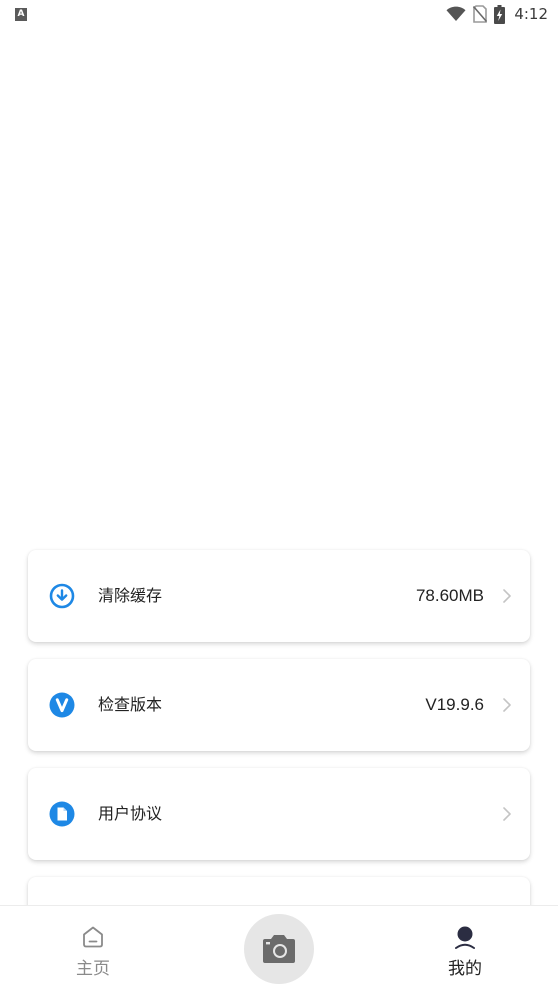 The width and height of the screenshot is (558, 992). What do you see at coordinates (456, 13) in the screenshot?
I see `wifi-icon` at bounding box center [456, 13].